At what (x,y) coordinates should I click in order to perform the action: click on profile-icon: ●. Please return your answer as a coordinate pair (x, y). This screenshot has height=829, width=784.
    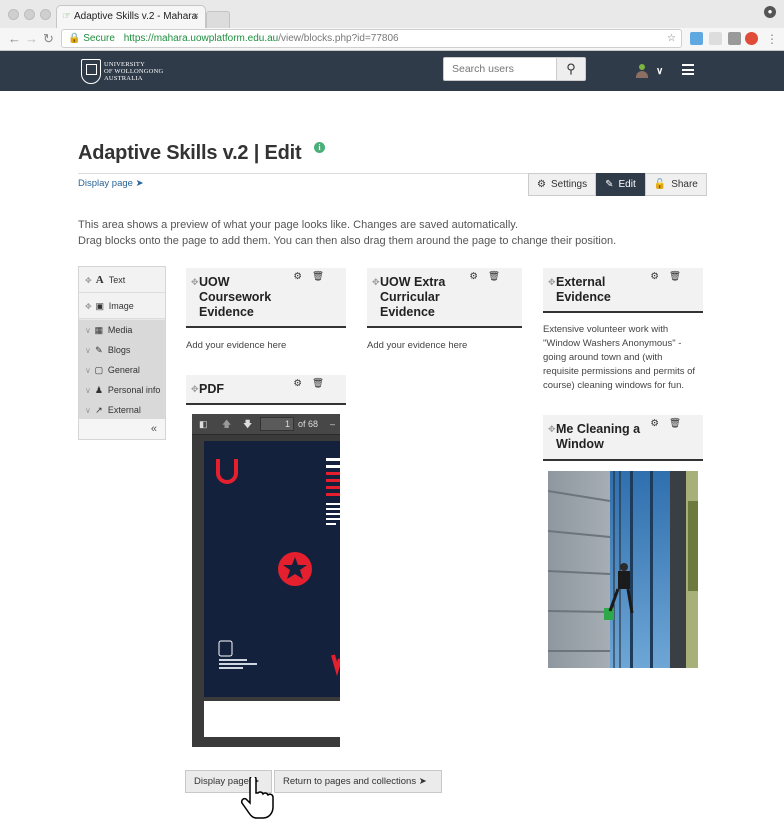
    Looking at the image, I should click on (770, 12).